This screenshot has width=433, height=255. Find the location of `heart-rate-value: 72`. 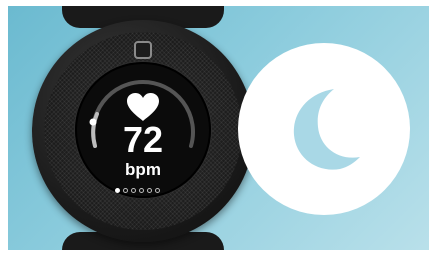

heart-rate-value: 72 is located at coordinates (143, 139).